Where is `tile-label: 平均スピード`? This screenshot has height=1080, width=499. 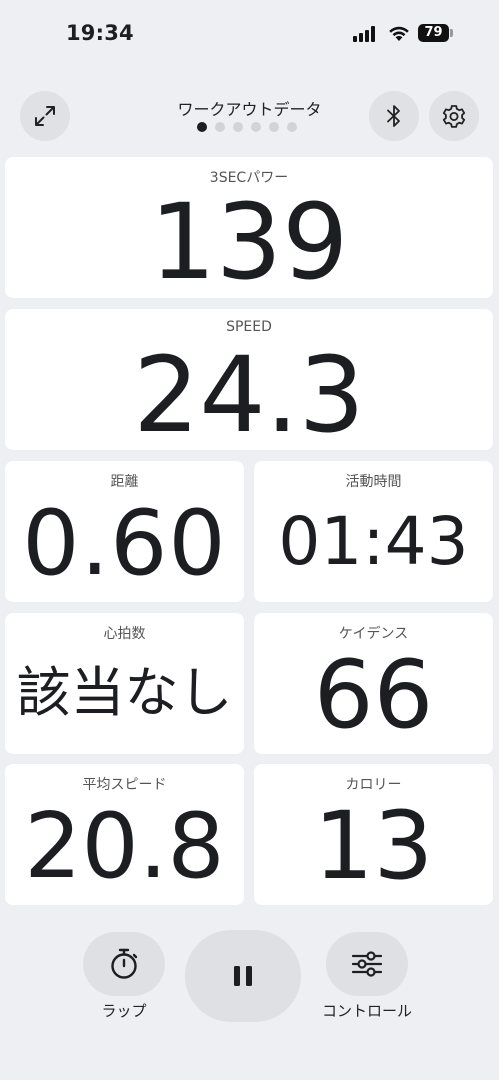 tile-label: 平均スピード is located at coordinates (124, 785).